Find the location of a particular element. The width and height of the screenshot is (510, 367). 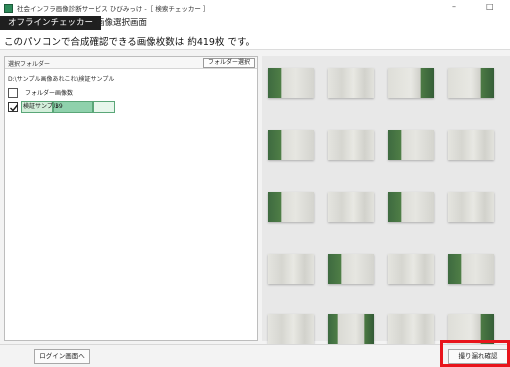

row-folder-name: 検証サンプル is located at coordinates (41, 106).